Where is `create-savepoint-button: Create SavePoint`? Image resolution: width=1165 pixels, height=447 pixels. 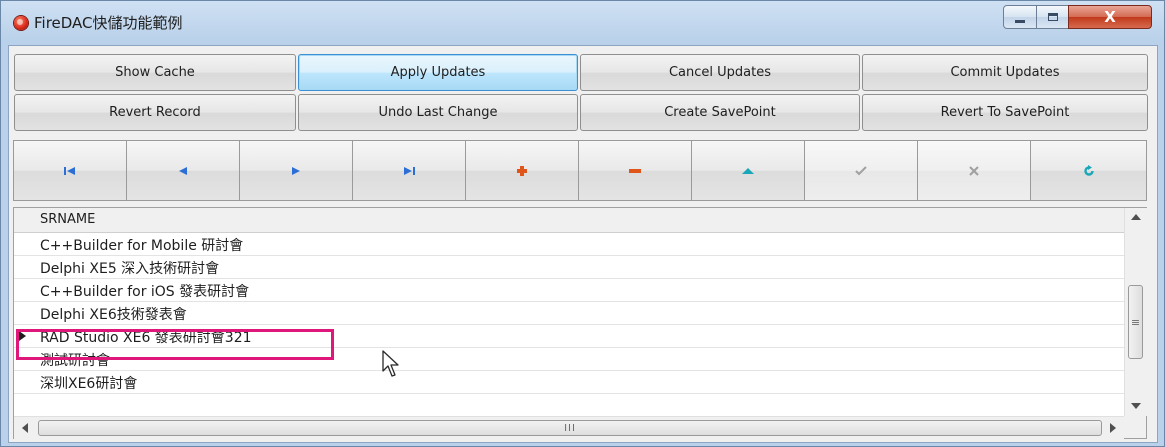 create-savepoint-button: Create SavePoint is located at coordinates (720, 112).